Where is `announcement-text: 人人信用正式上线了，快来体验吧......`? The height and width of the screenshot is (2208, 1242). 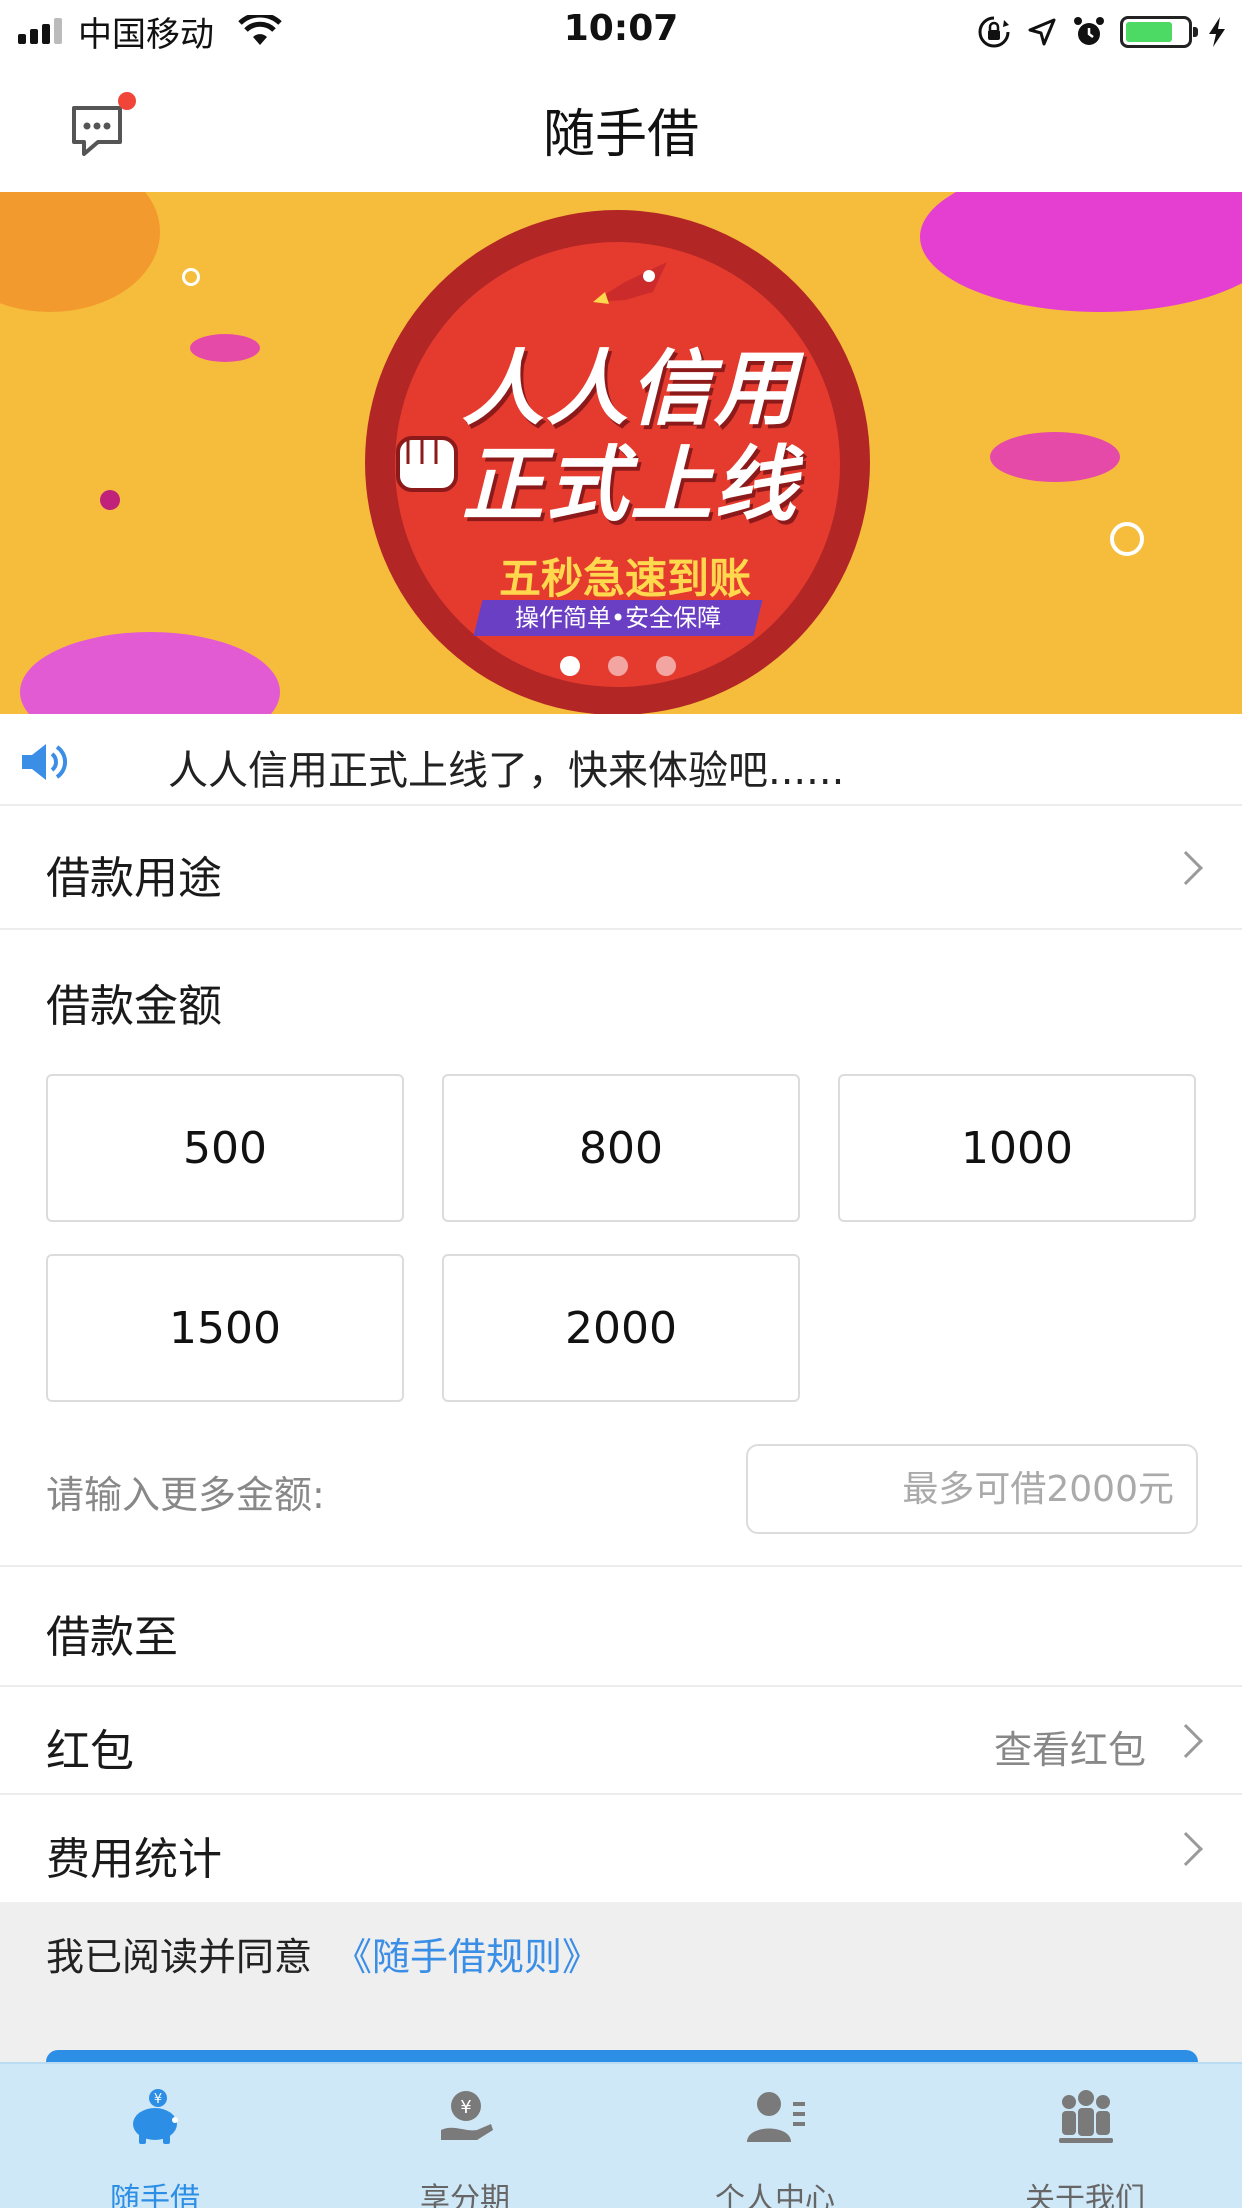
announcement-text: 人人信用正式上线了，快来体验吧...... is located at coordinates (506, 771).